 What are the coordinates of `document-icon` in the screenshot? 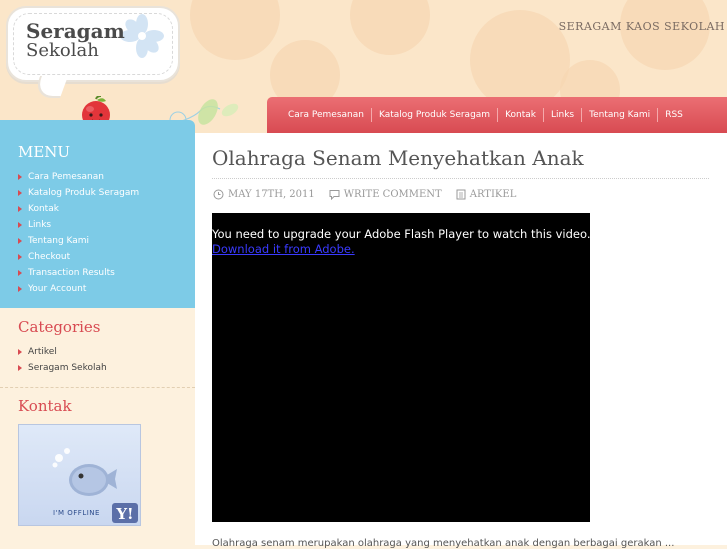 It's located at (461, 194).